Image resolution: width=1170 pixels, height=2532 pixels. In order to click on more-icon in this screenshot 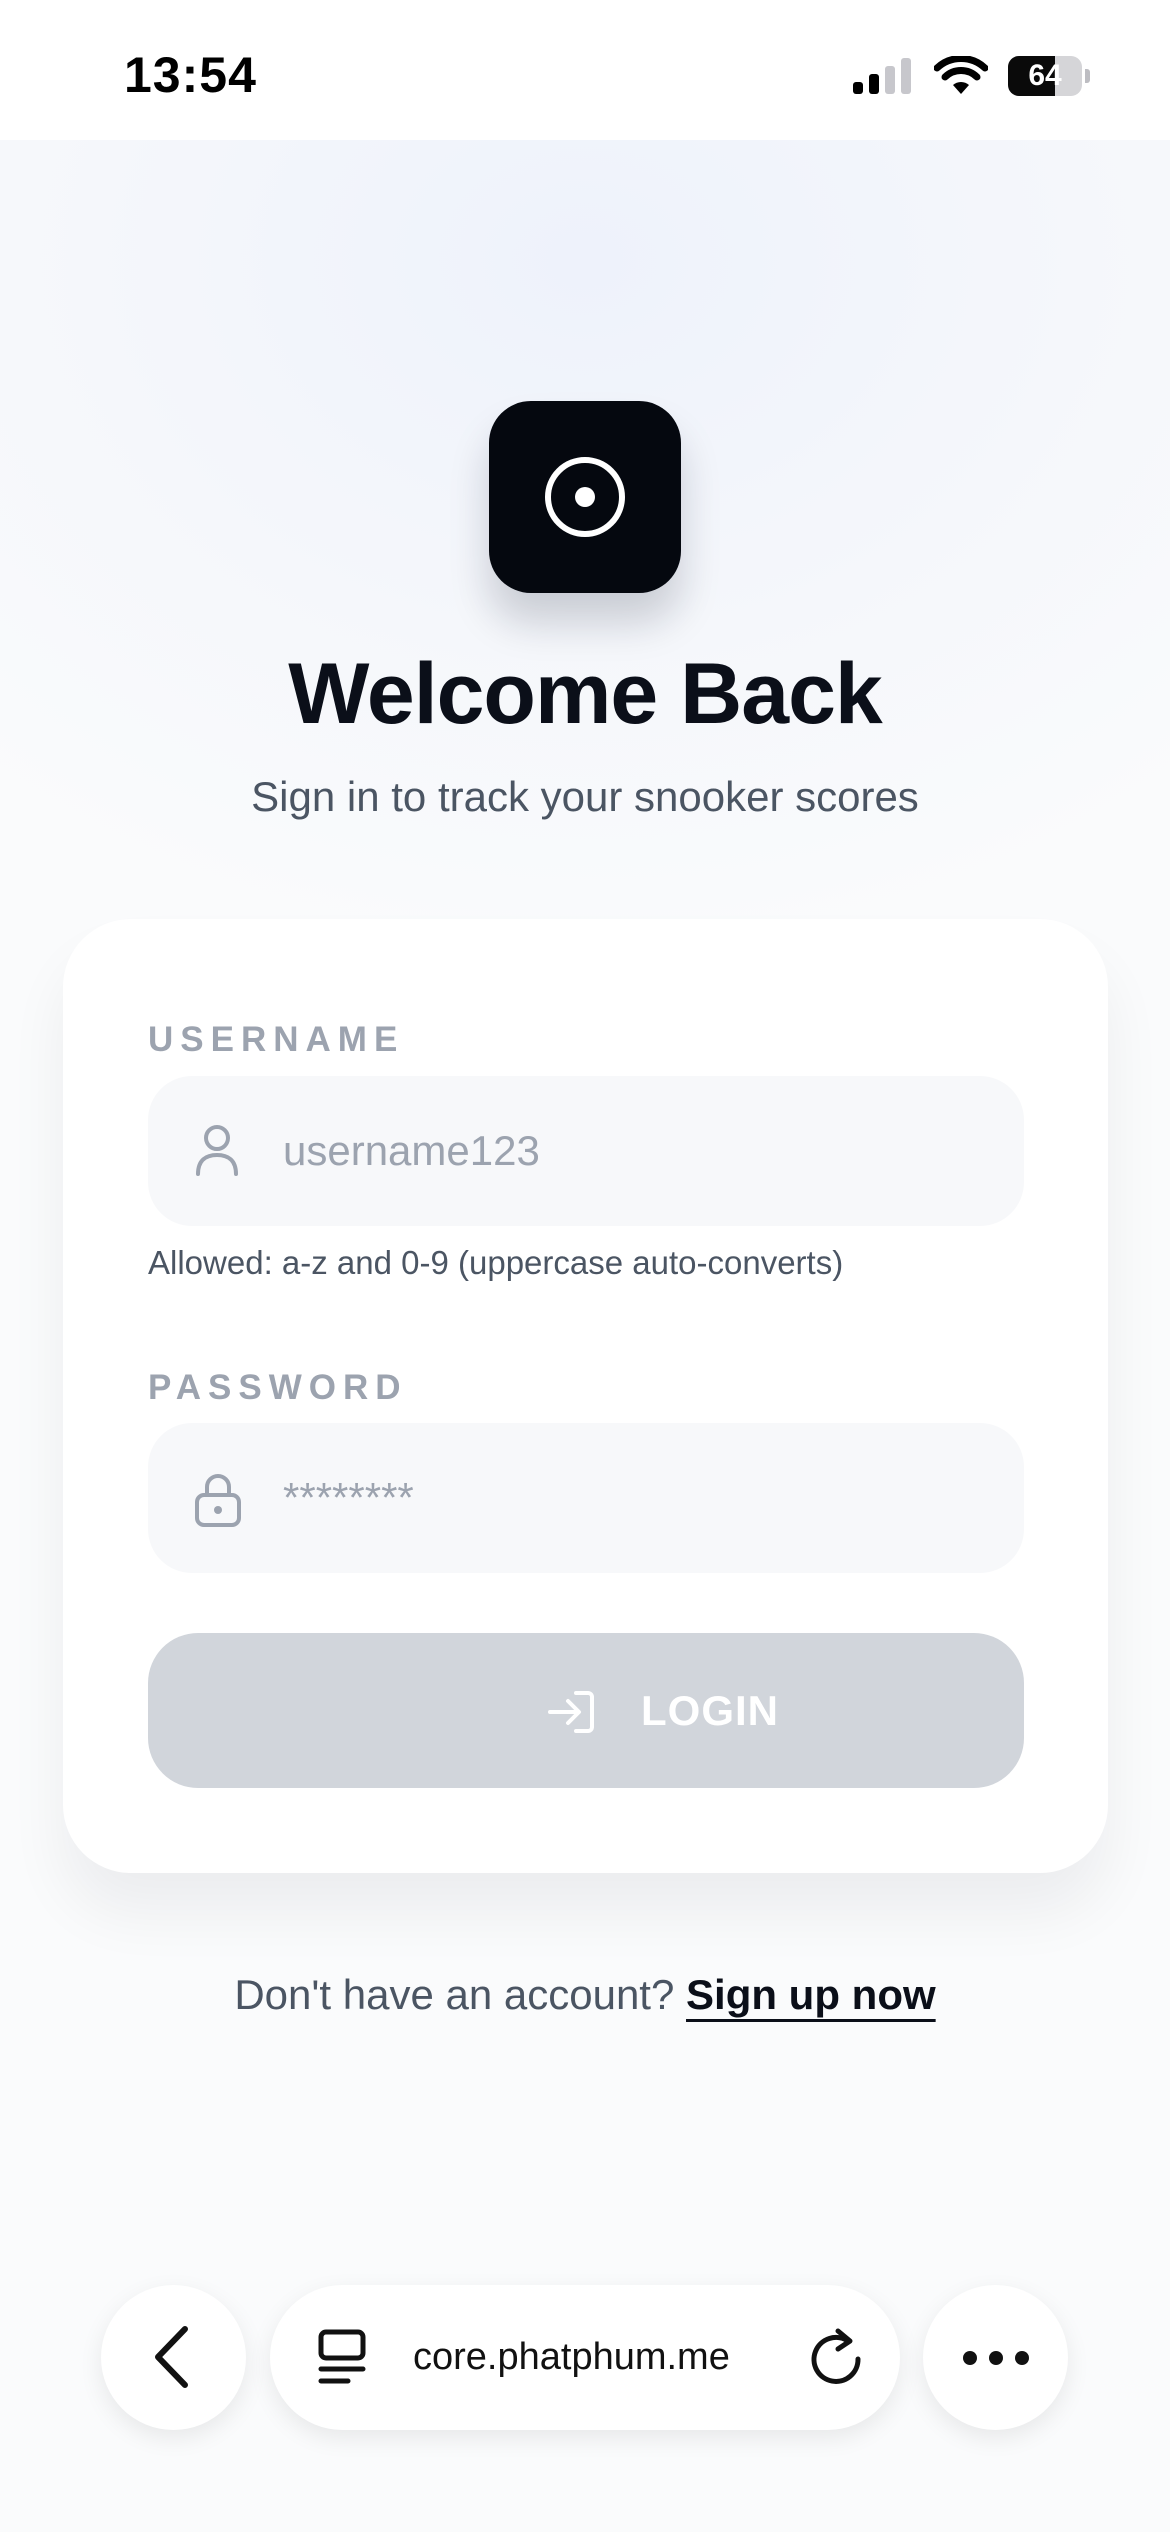, I will do `click(996, 2358)`.